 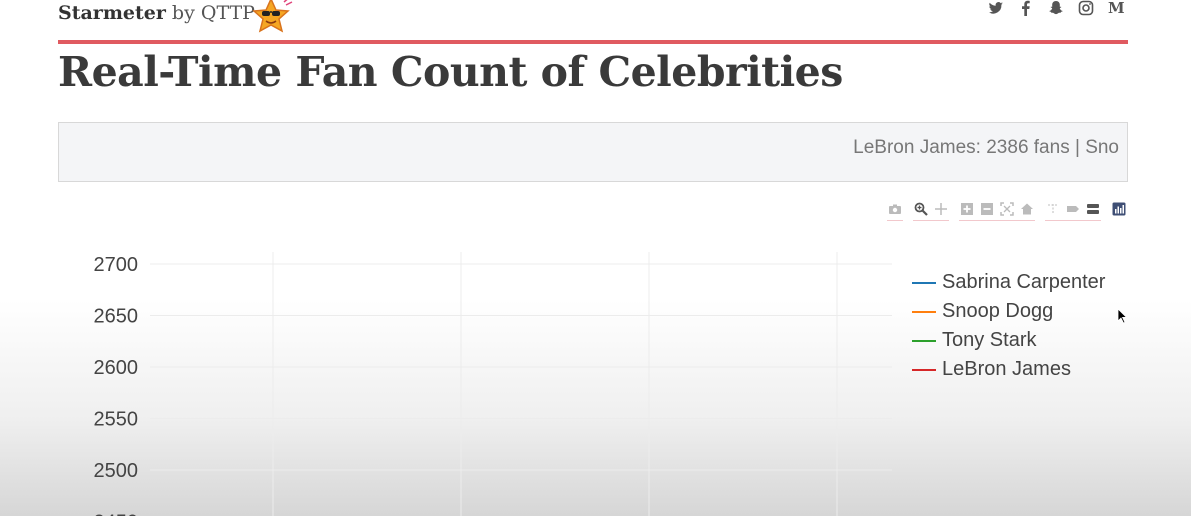 I want to click on legend-item: LeBron James, so click(x=1008, y=369).